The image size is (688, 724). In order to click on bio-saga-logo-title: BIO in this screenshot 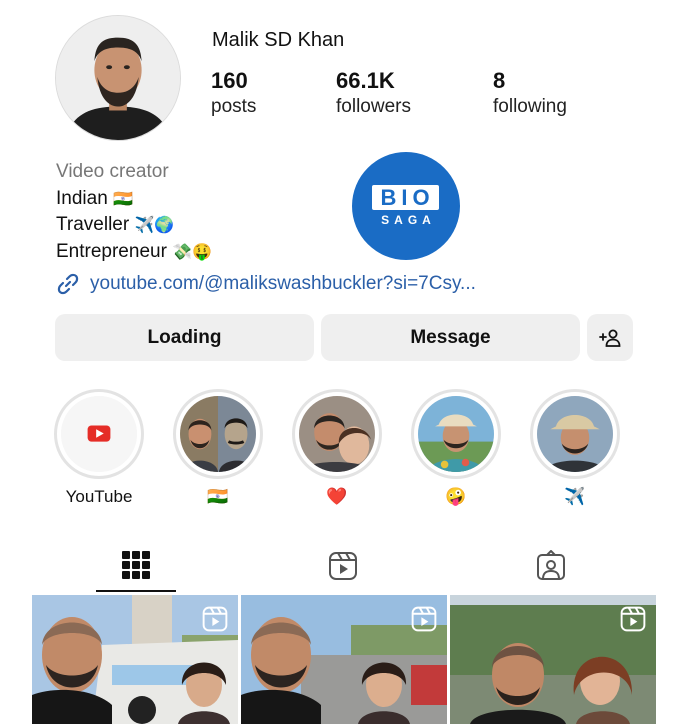, I will do `click(405, 197)`.